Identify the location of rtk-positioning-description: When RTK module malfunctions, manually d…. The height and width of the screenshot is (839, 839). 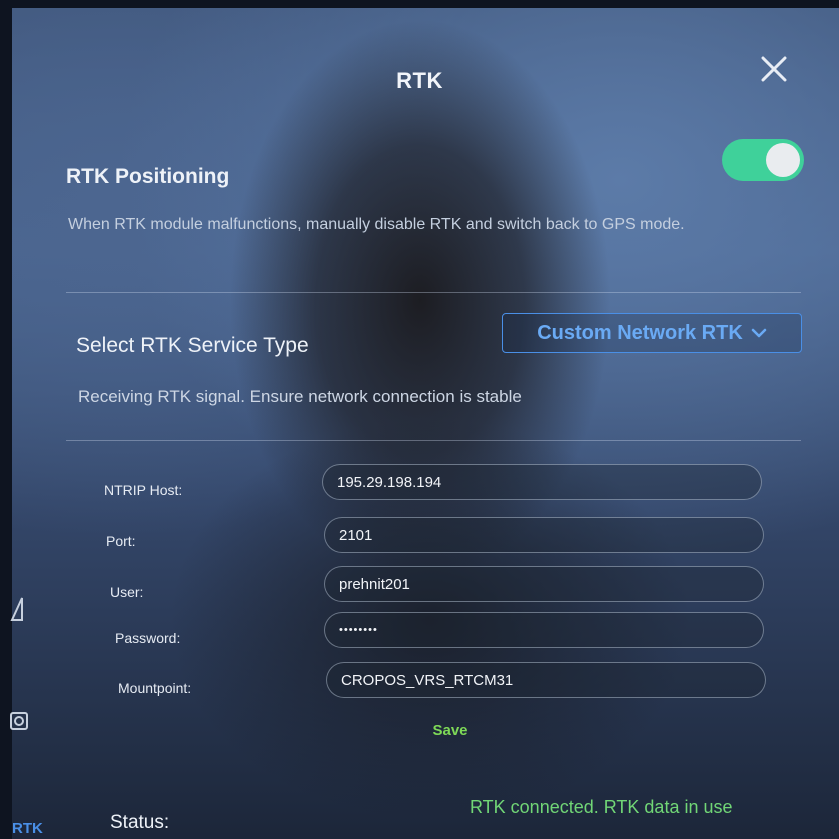
(376, 224).